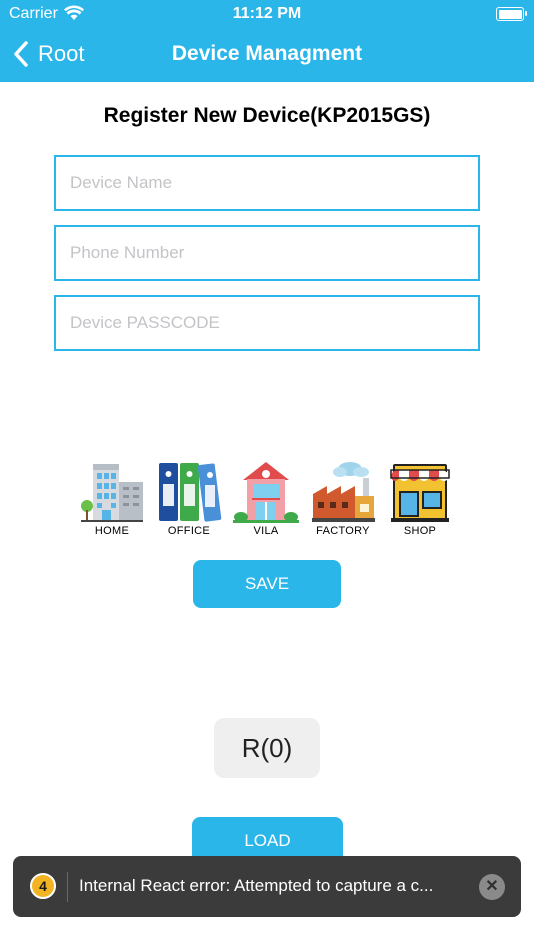  I want to click on device-name-input, so click(267, 183).